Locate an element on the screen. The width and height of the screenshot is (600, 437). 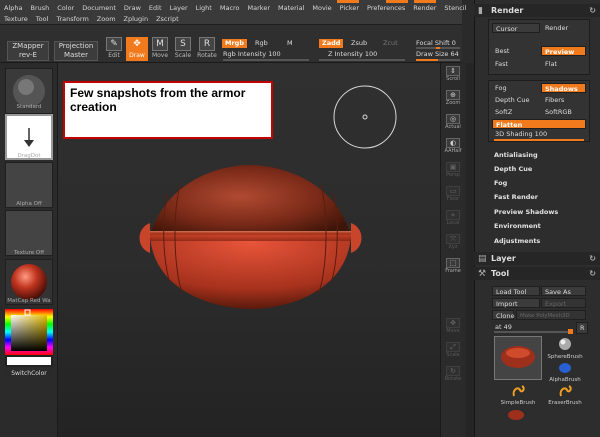
scale-mode-button: S Scale is located at coordinates (183, 49).